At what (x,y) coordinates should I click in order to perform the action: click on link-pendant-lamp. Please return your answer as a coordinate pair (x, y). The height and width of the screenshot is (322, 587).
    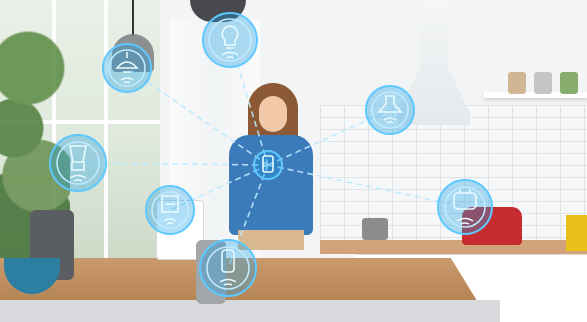
    Looking at the image, I should click on (197, 116).